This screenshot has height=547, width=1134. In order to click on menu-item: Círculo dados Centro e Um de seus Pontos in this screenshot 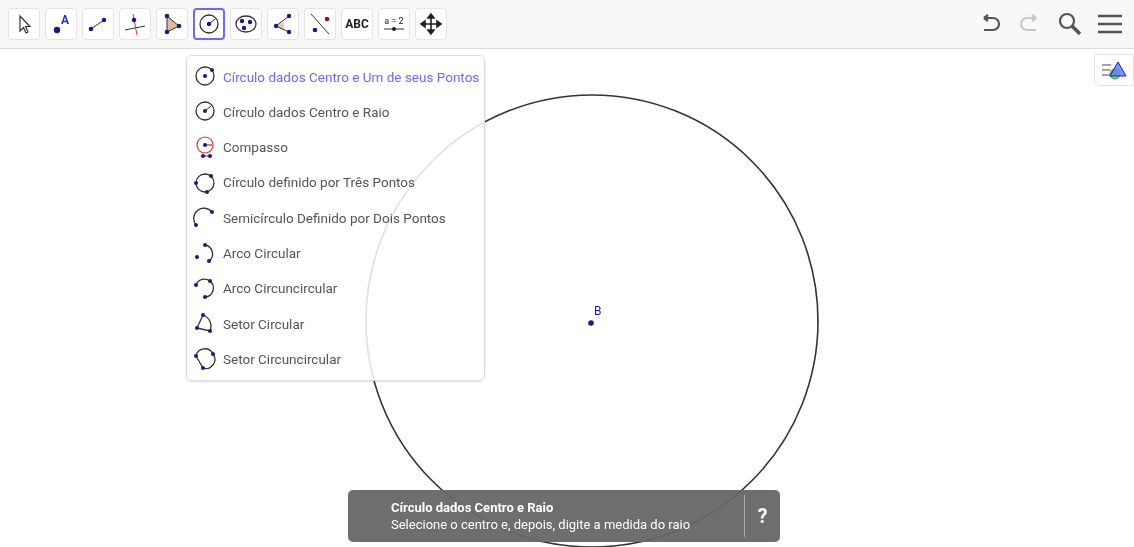, I will do `click(335, 77)`.